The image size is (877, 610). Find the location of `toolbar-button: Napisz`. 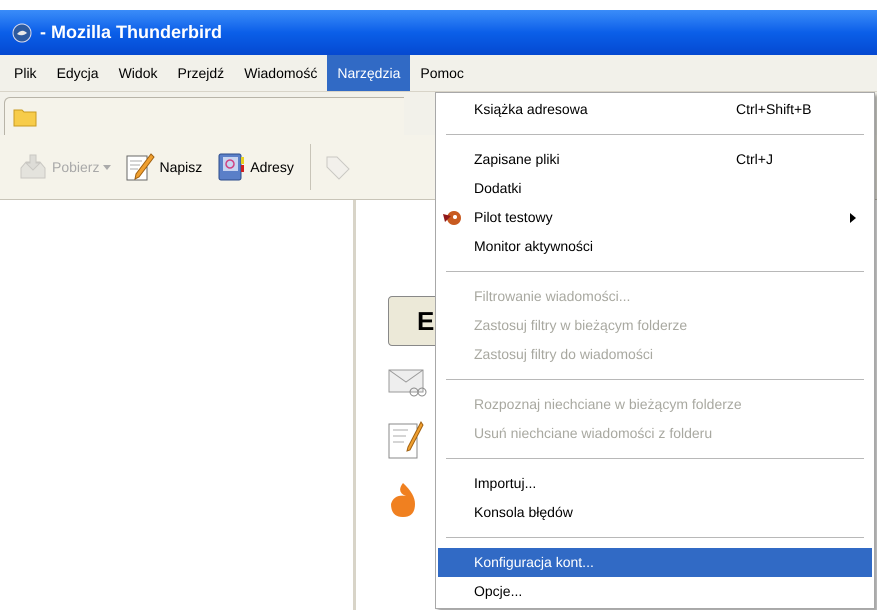

toolbar-button: Napisz is located at coordinates (163, 167).